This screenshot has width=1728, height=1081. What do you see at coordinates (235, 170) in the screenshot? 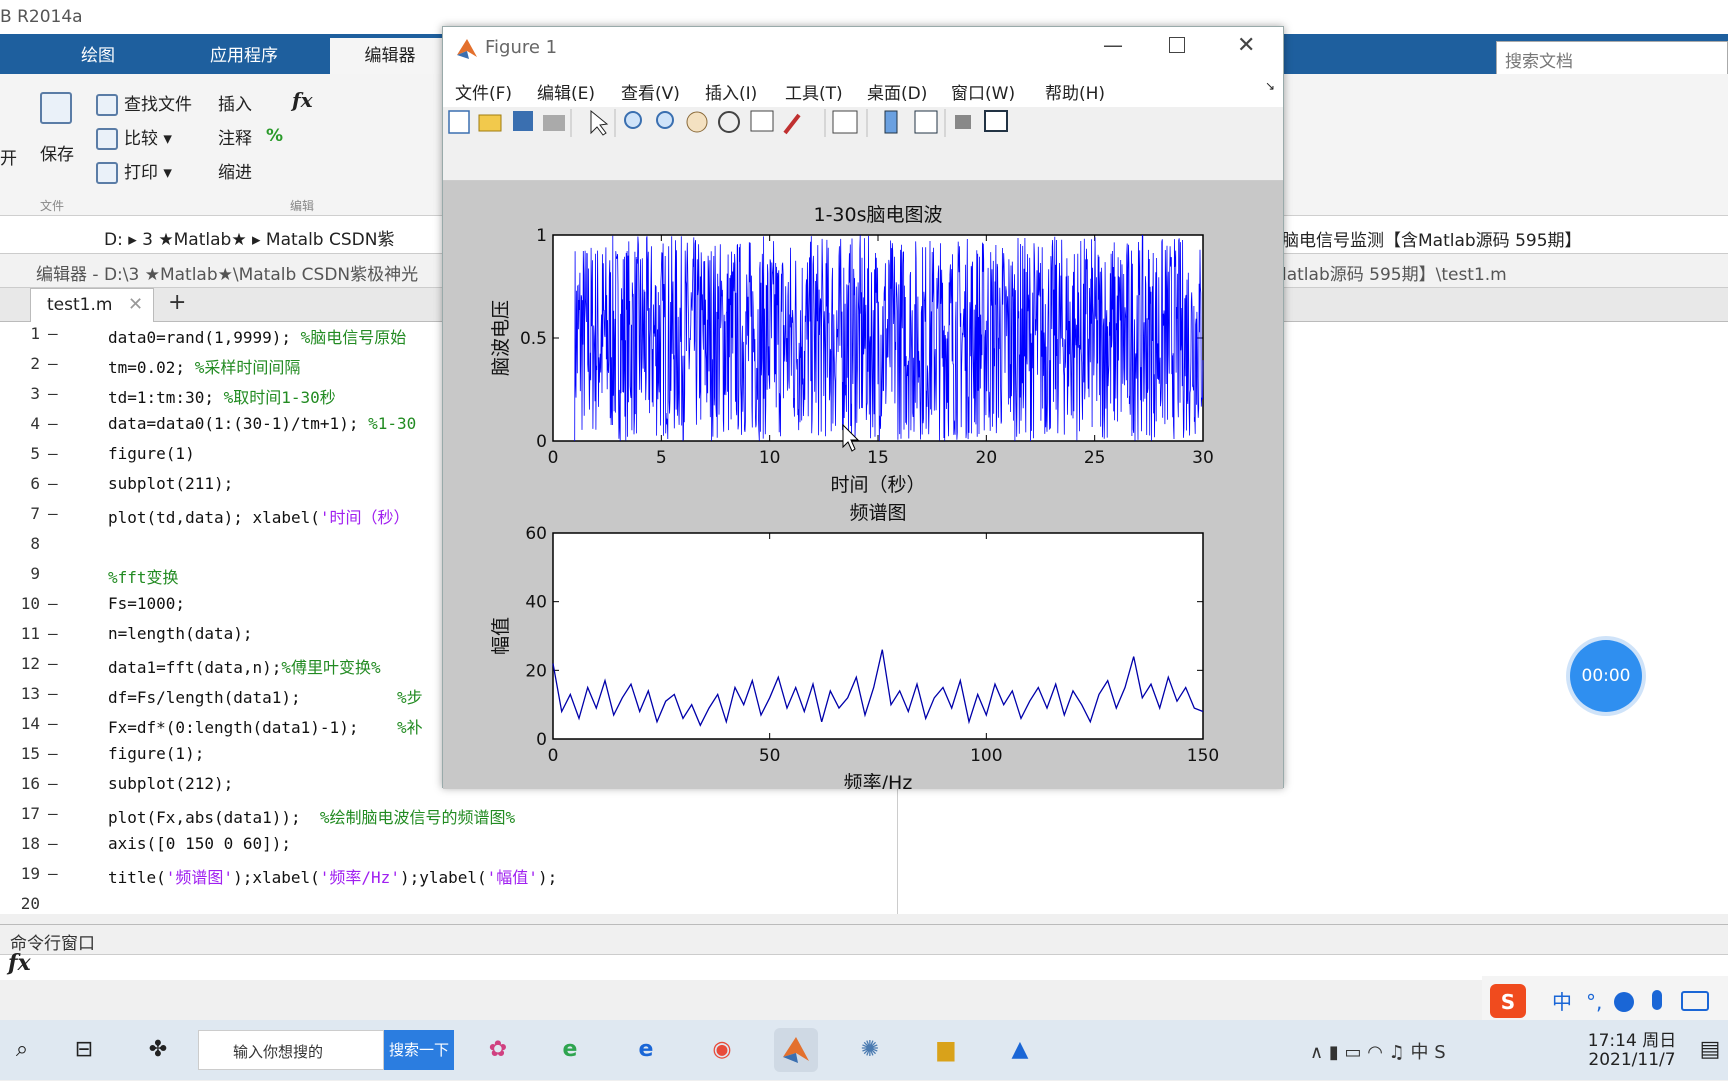
I see `indent-button: 缩进` at bounding box center [235, 170].